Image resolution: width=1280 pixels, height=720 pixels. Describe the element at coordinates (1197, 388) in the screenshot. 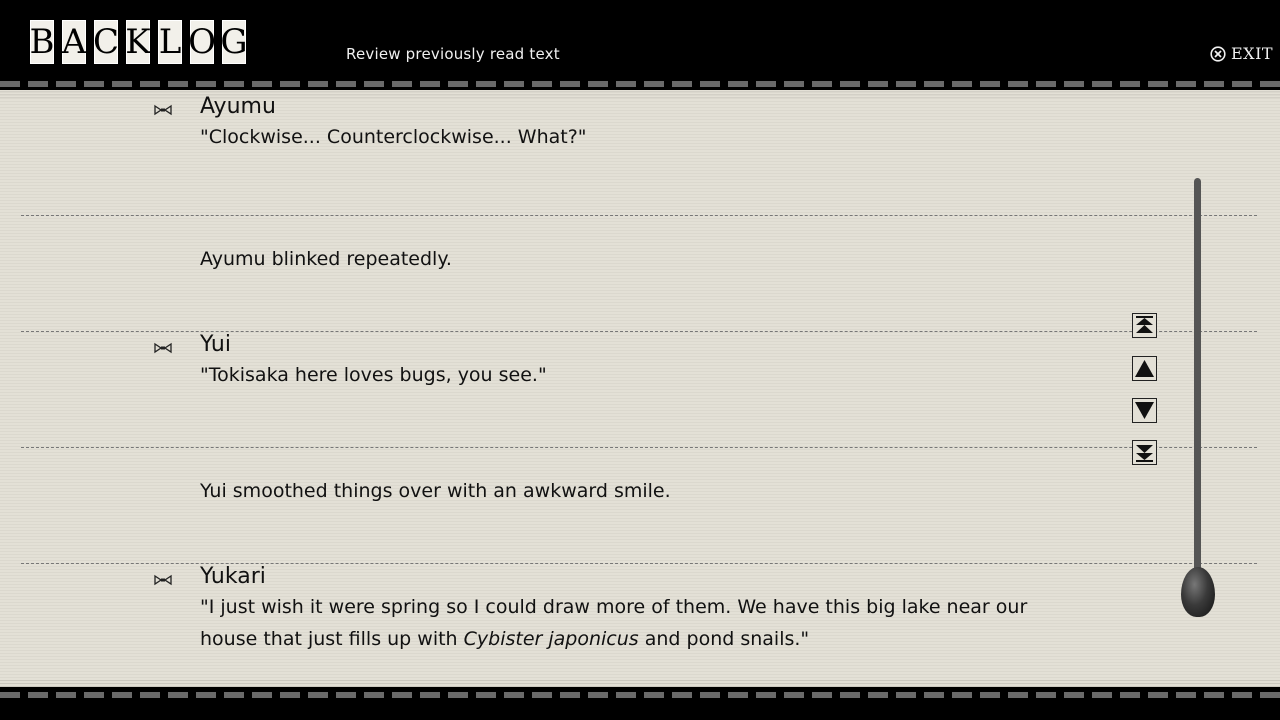

I see `scroll-track` at that location.